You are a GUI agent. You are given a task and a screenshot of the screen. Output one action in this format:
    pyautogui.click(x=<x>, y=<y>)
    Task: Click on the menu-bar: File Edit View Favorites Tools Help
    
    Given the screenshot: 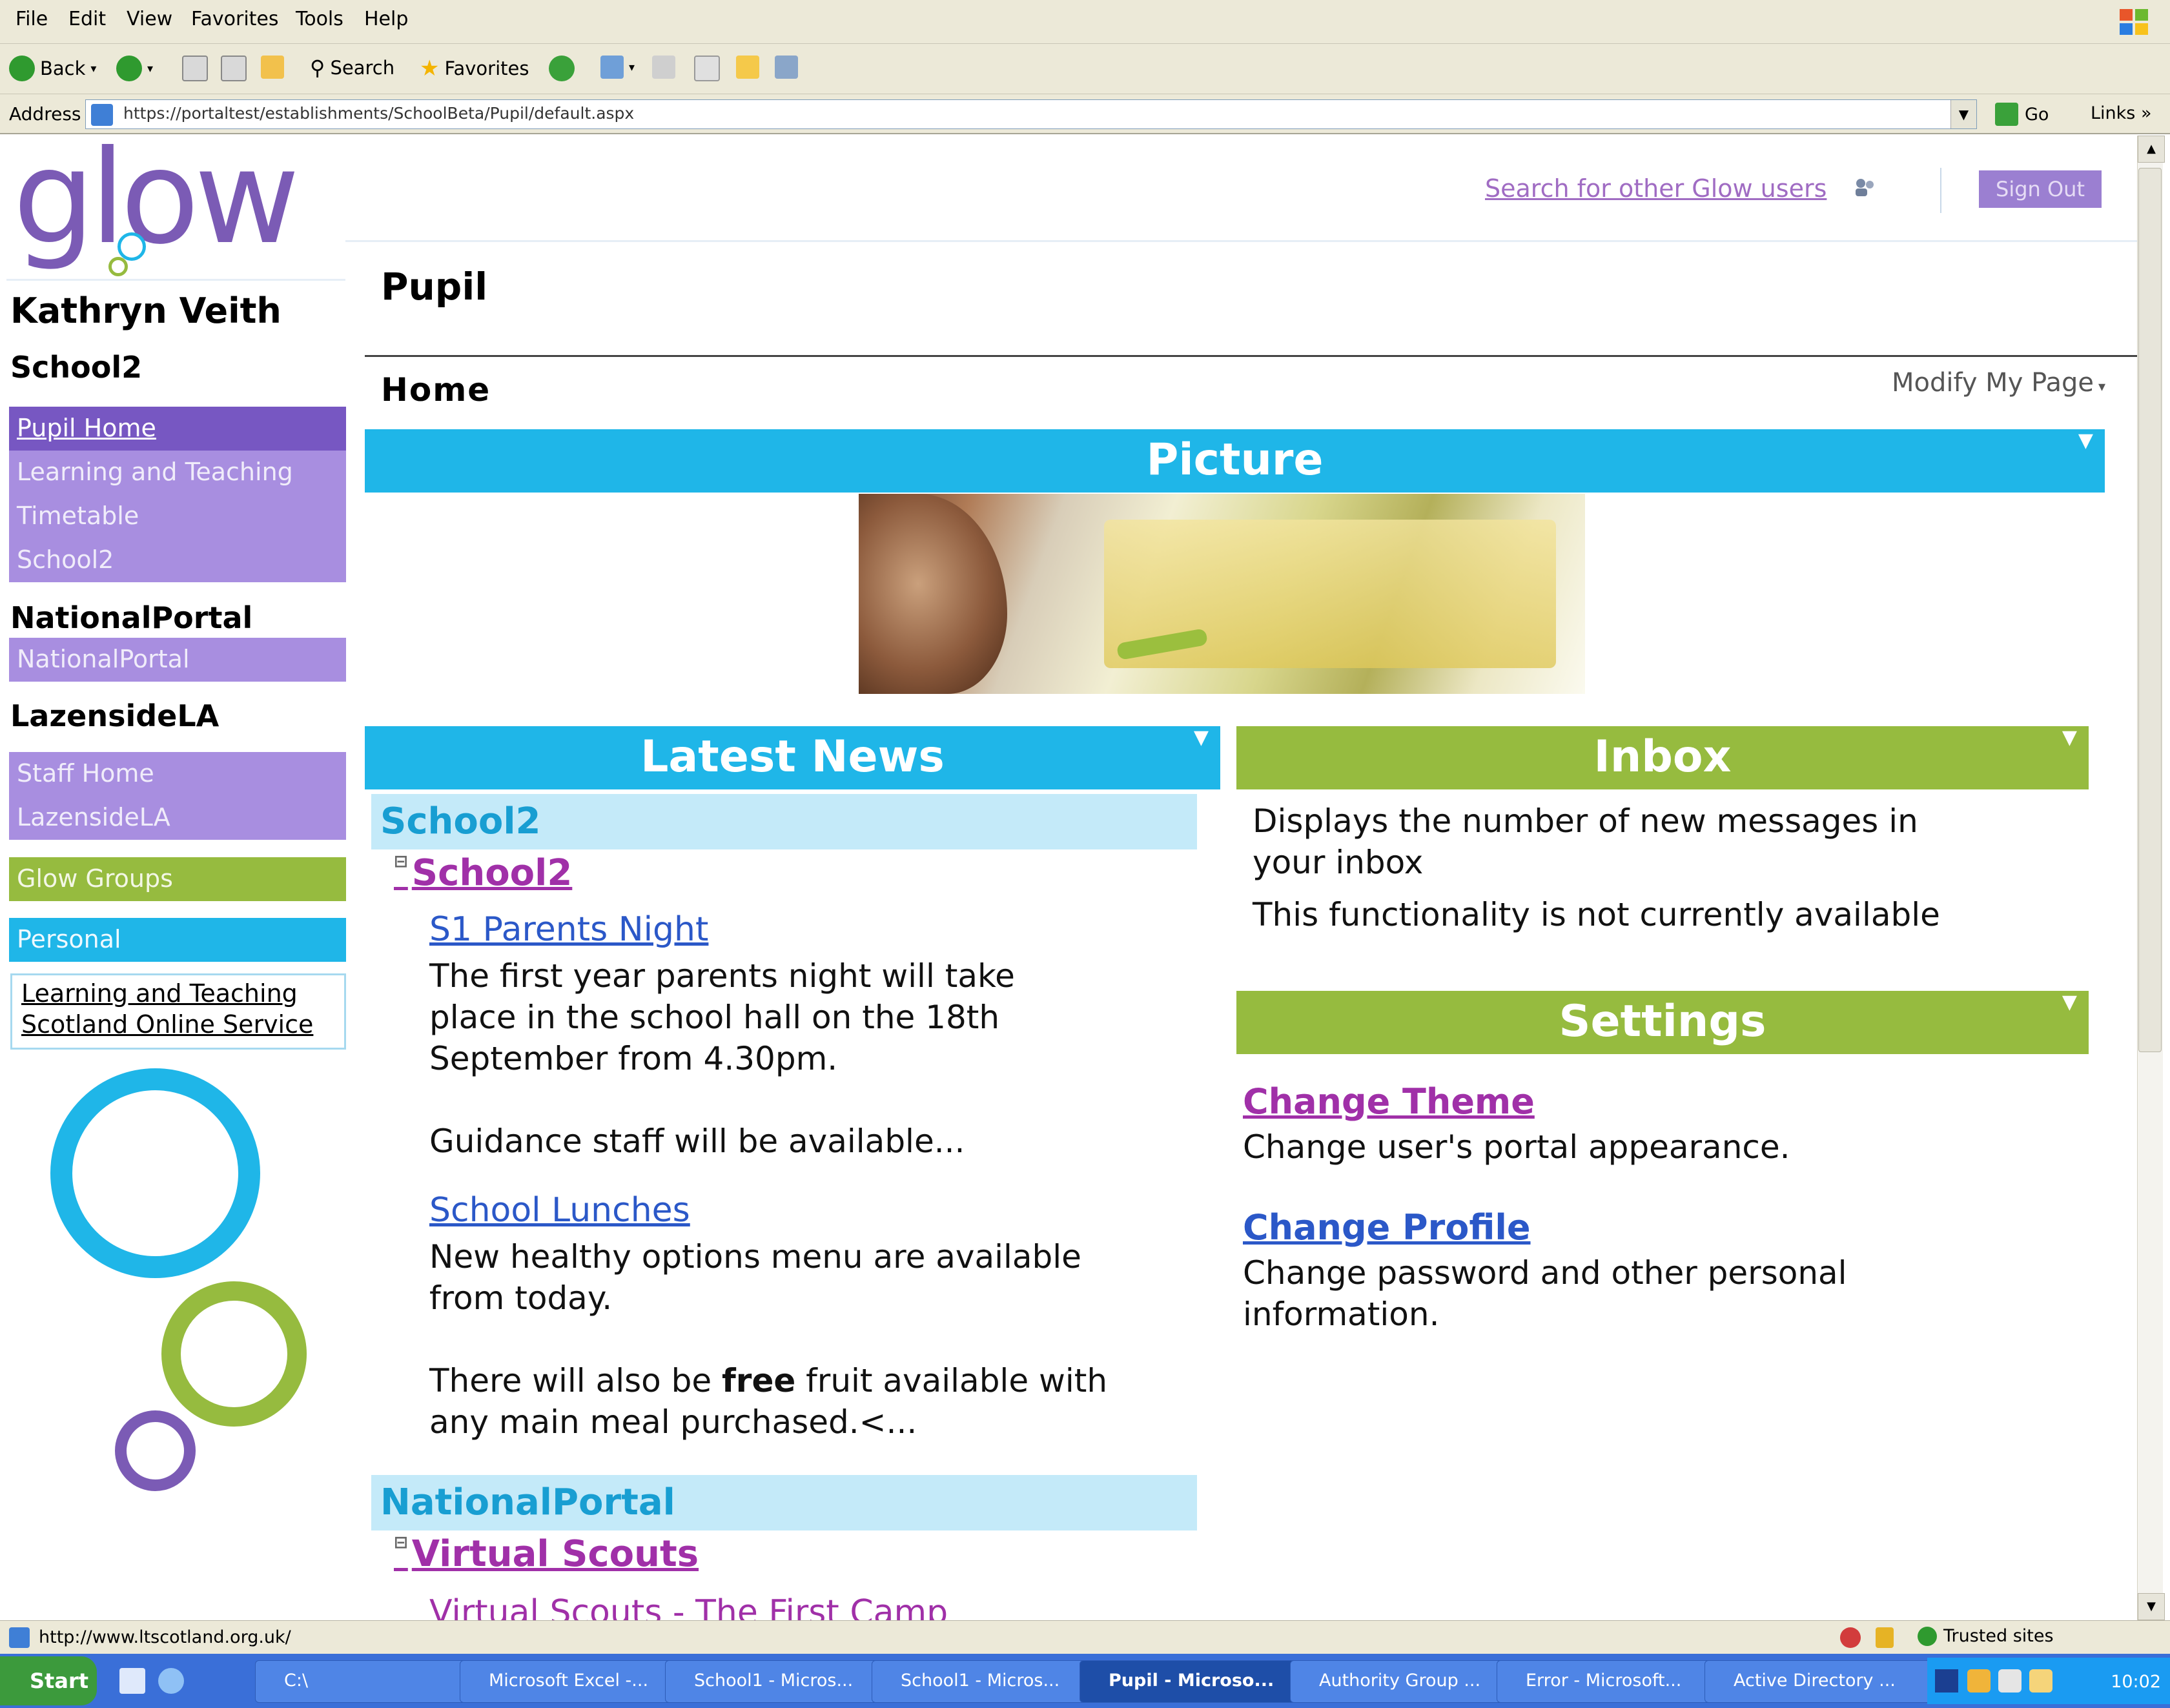 What is the action you would take?
    pyautogui.click(x=1085, y=22)
    